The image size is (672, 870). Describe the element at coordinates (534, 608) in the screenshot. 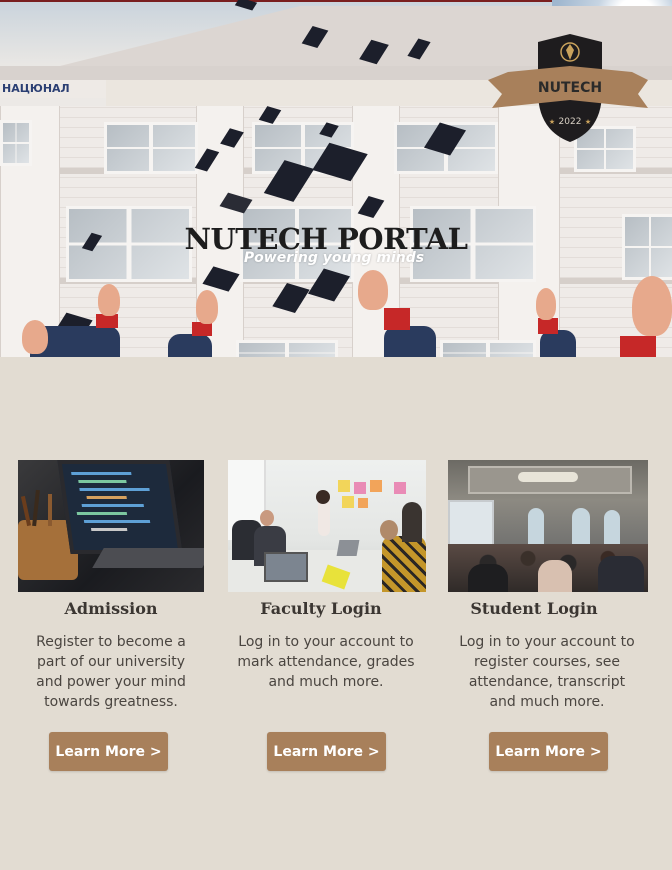

I see `student-login-heading: Student Login` at that location.